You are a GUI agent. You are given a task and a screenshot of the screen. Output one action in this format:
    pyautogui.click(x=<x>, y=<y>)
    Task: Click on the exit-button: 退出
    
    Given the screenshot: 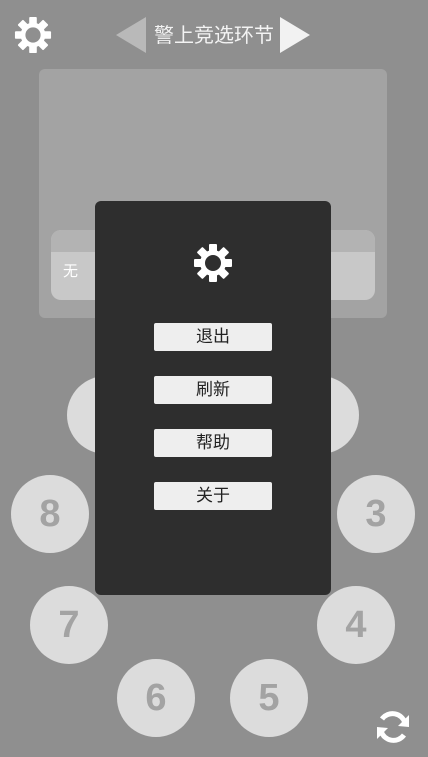 What is the action you would take?
    pyautogui.click(x=213, y=337)
    